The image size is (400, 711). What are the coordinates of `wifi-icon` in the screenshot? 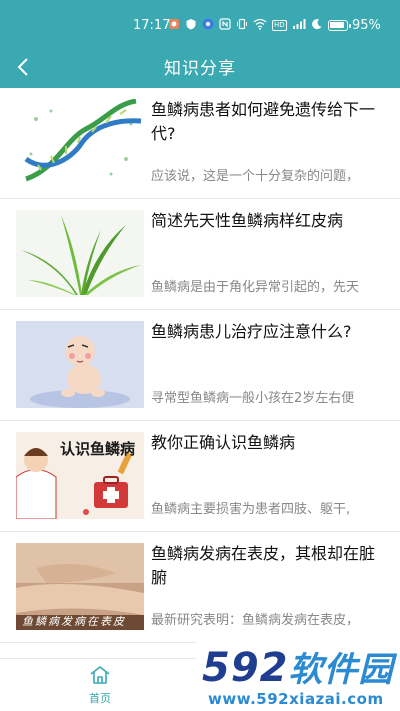 It's located at (260, 25).